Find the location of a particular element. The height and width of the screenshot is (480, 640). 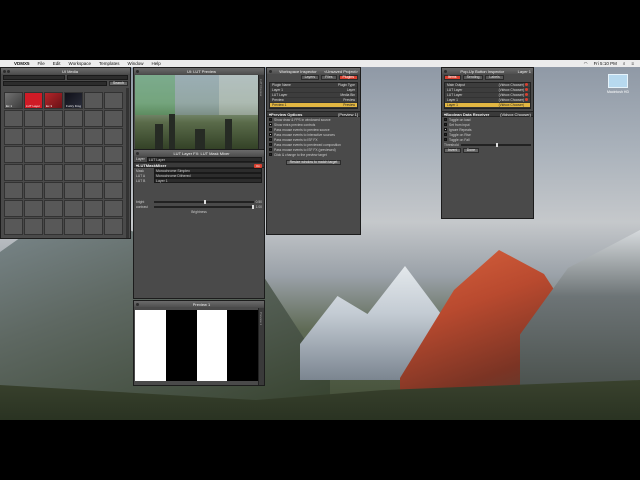

lut-preview-titlebar: UI: LUT Preview is located at coordinates (199, 71).